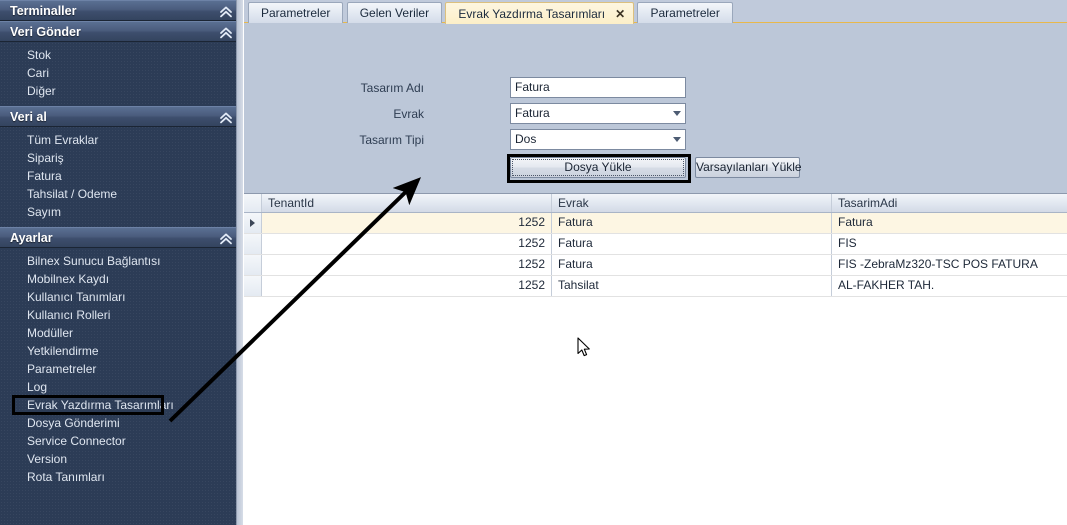 The image size is (1067, 525). I want to click on grid-header-row: TenantId Evrak TasarimAdi, so click(655, 203).